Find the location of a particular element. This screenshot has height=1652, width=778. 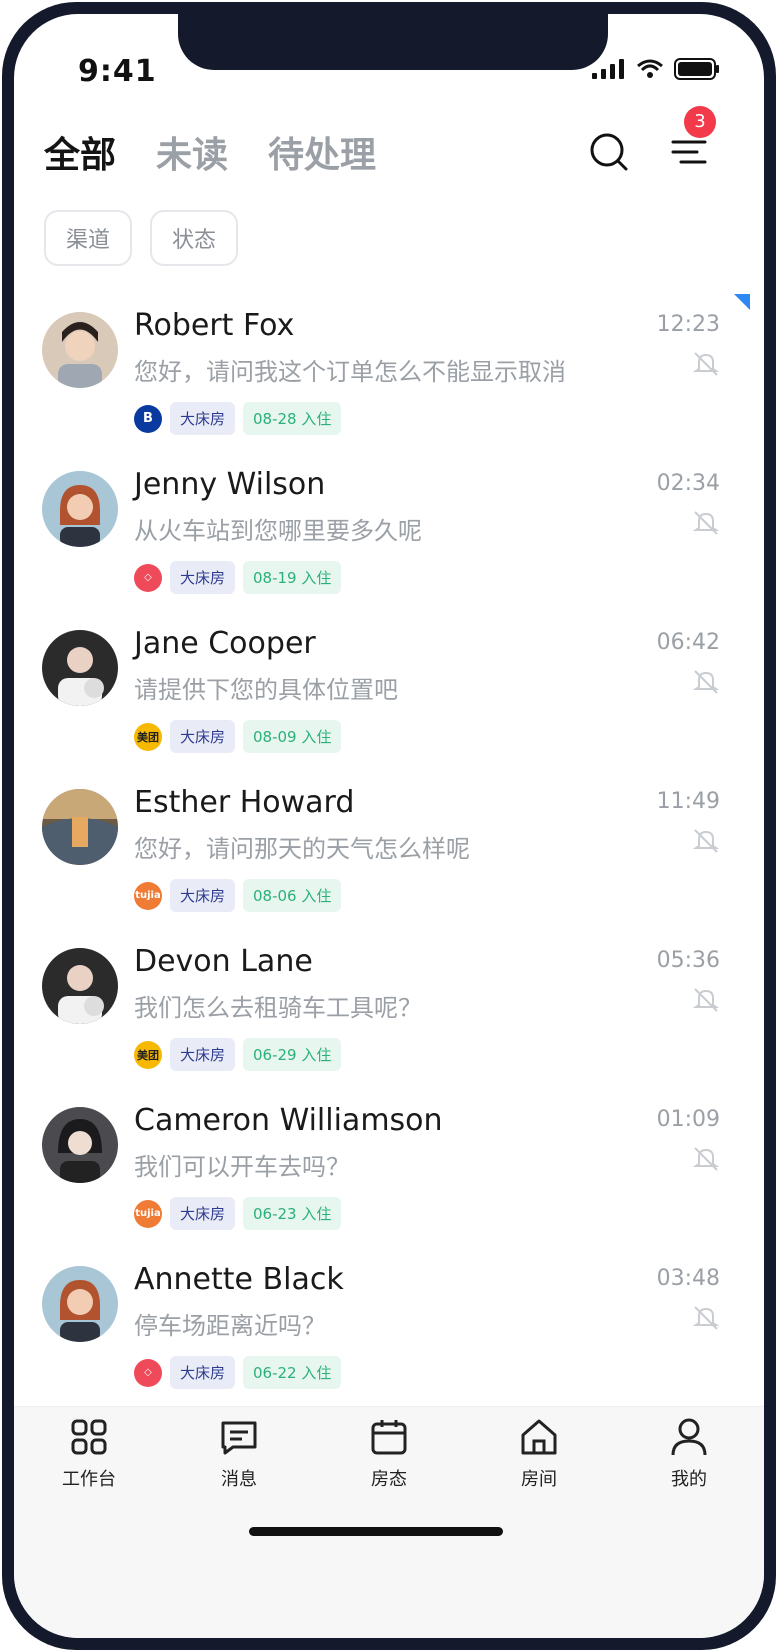

message-time: 01:09 is located at coordinates (688, 1119).